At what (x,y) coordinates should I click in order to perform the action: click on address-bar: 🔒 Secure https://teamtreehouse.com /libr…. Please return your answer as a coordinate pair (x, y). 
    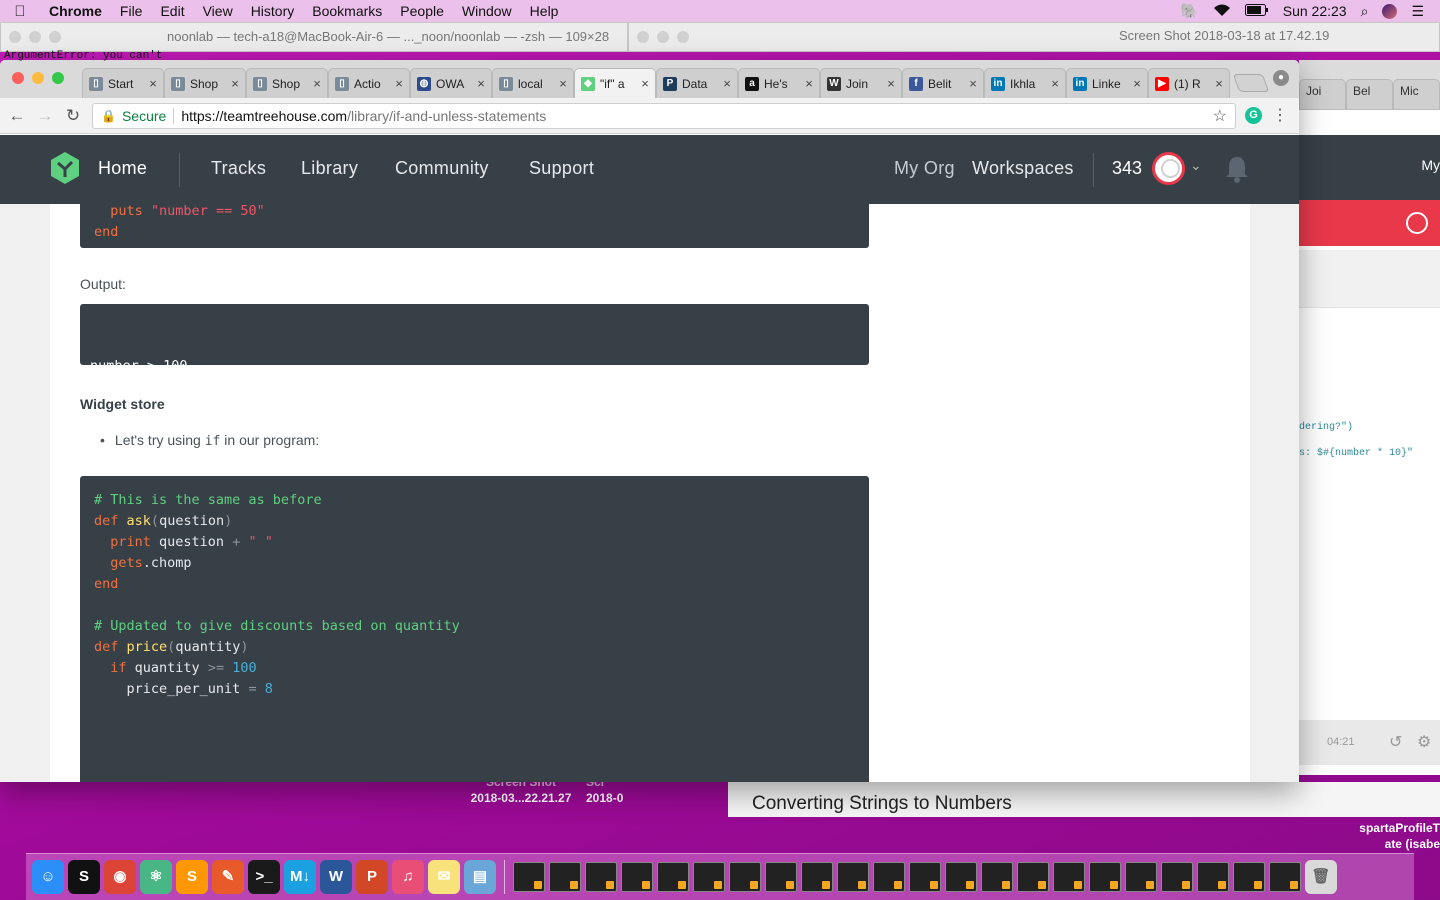
    Looking at the image, I should click on (664, 116).